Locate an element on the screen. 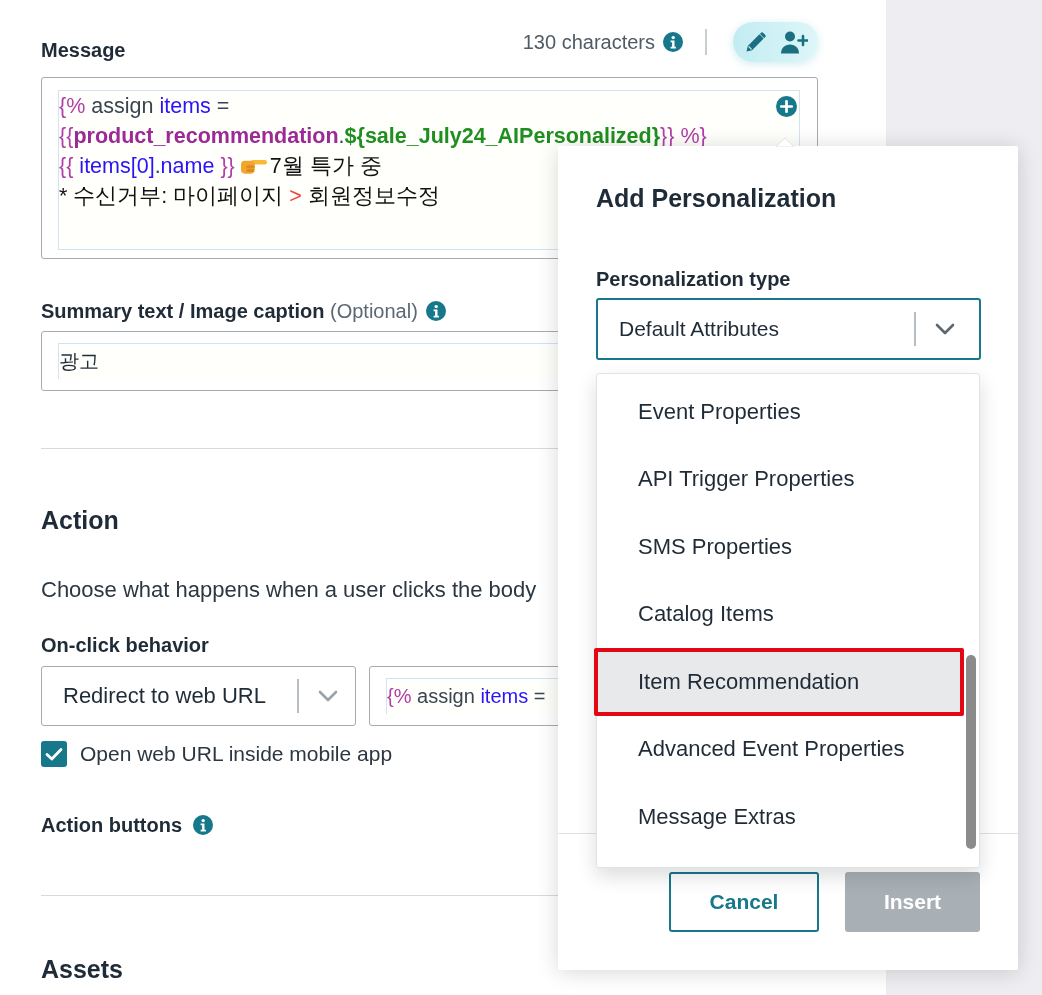 The height and width of the screenshot is (995, 1042). message-text: 7월 특가 중 is located at coordinates (325, 166).